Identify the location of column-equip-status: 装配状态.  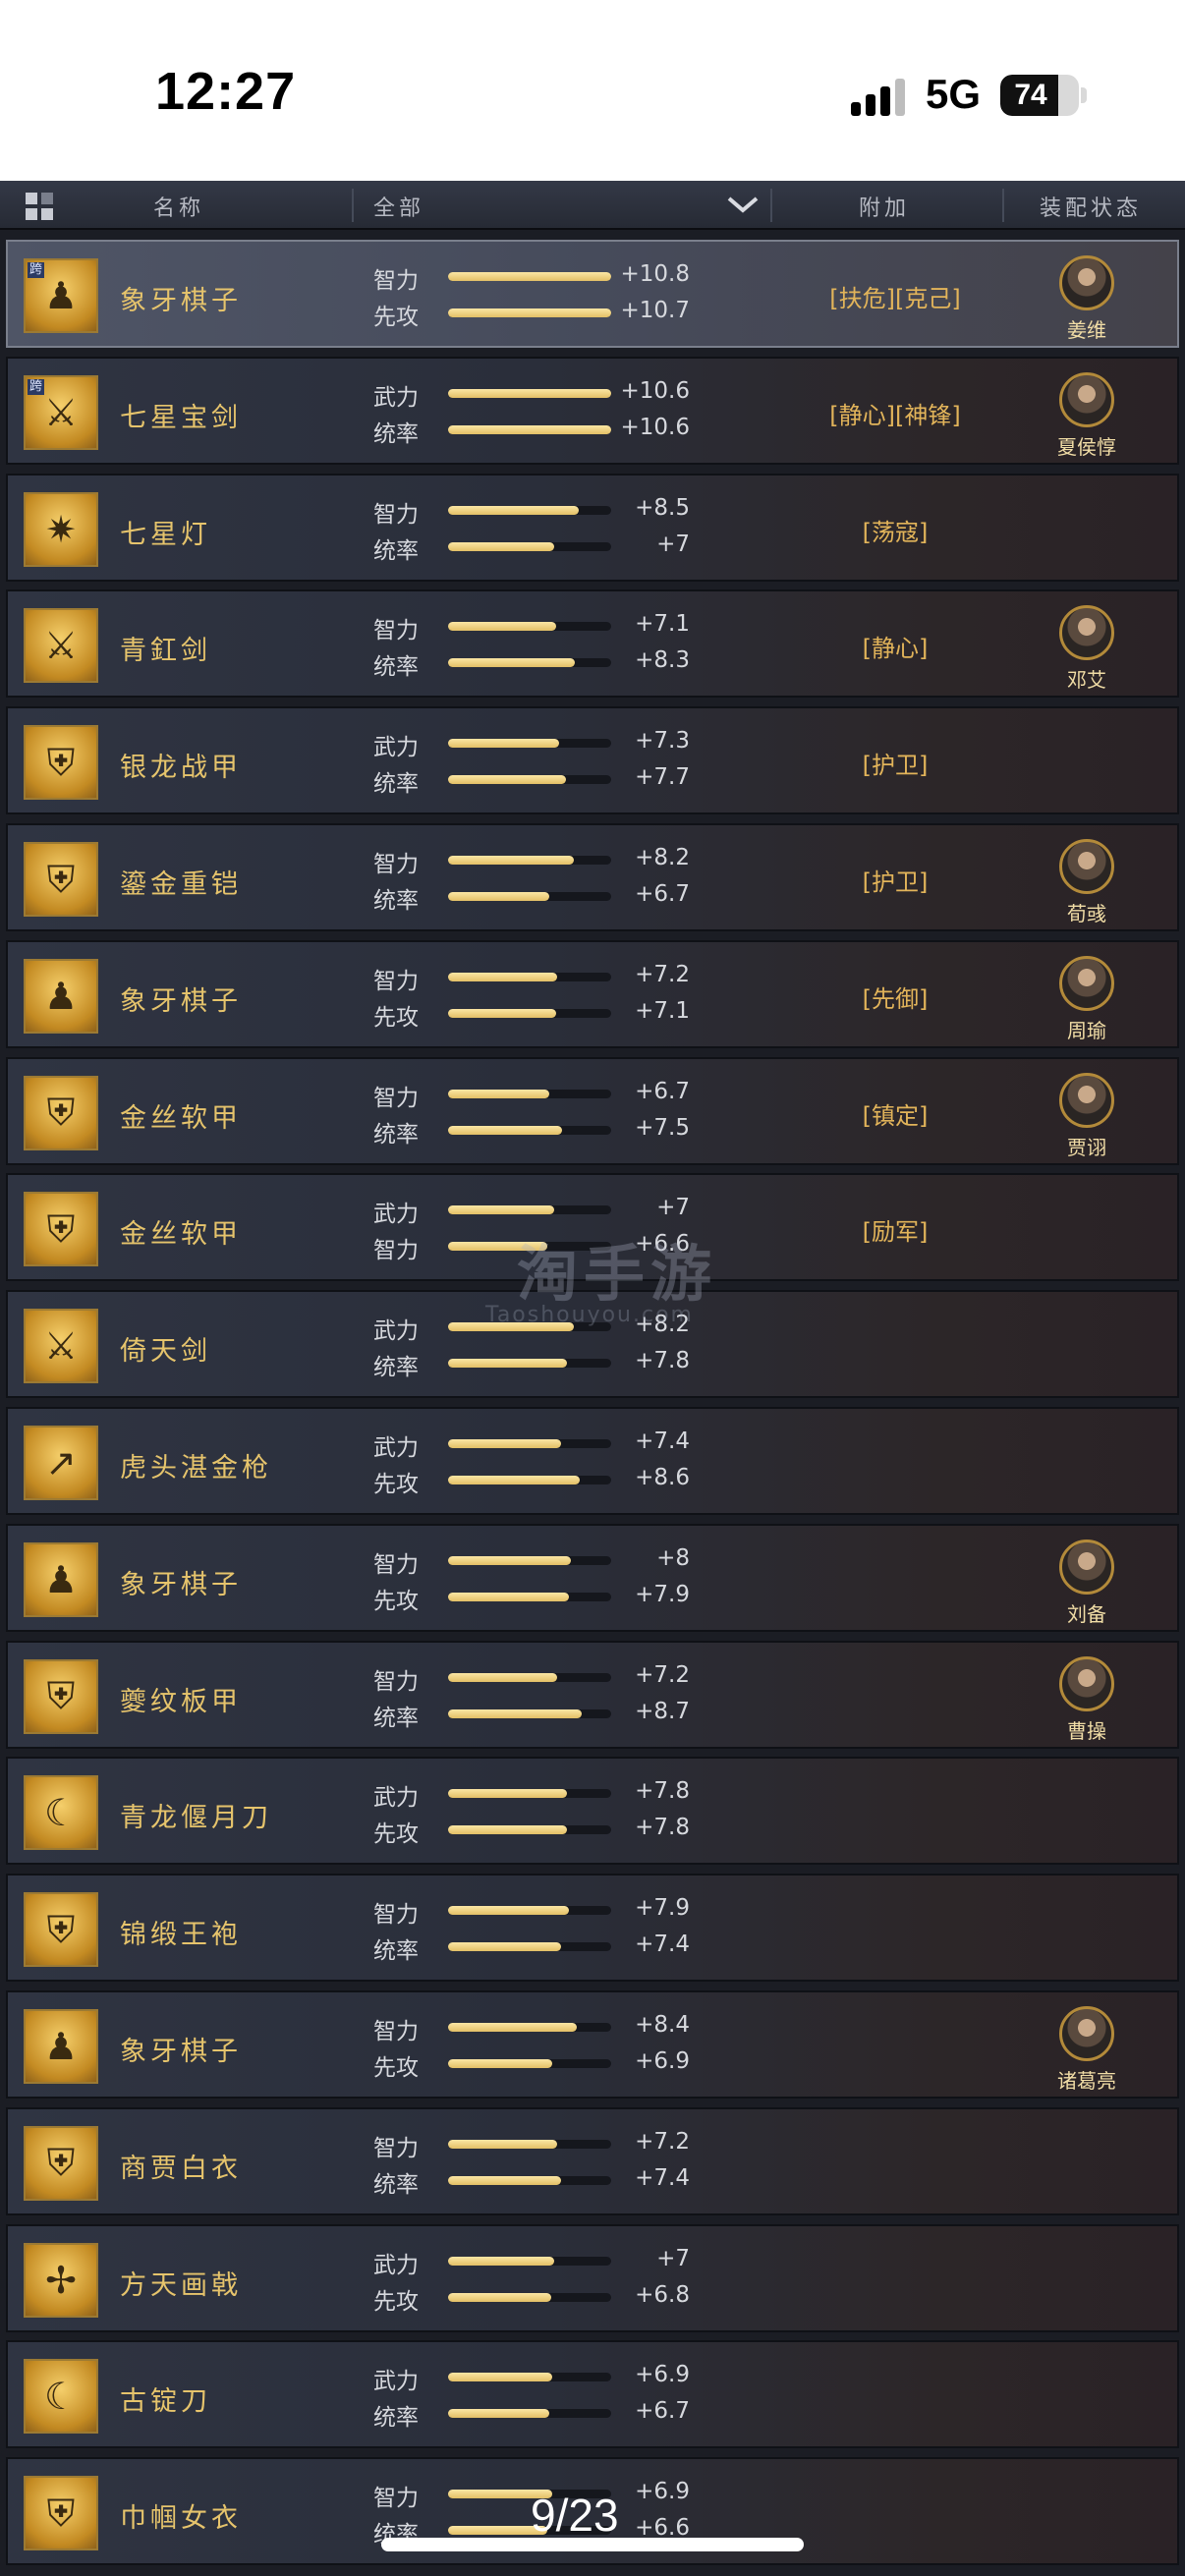
(1092, 208).